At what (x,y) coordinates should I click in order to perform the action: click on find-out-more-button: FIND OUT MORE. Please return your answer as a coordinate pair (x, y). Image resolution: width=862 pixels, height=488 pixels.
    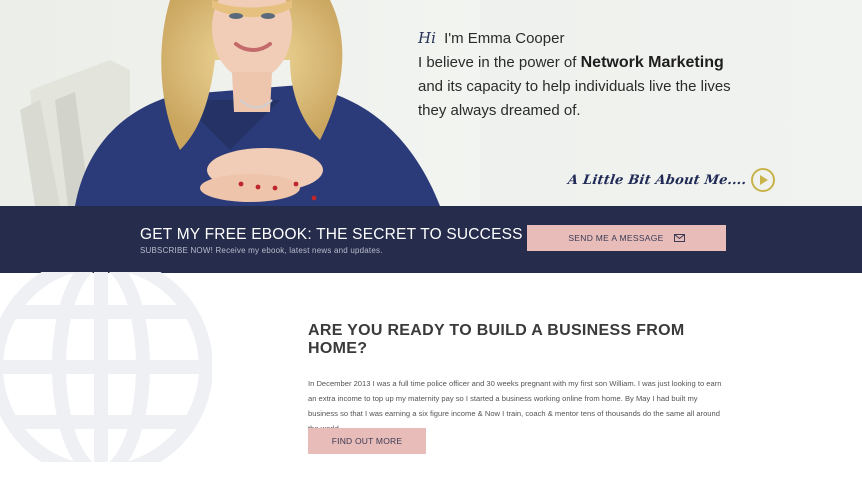
    Looking at the image, I should click on (367, 441).